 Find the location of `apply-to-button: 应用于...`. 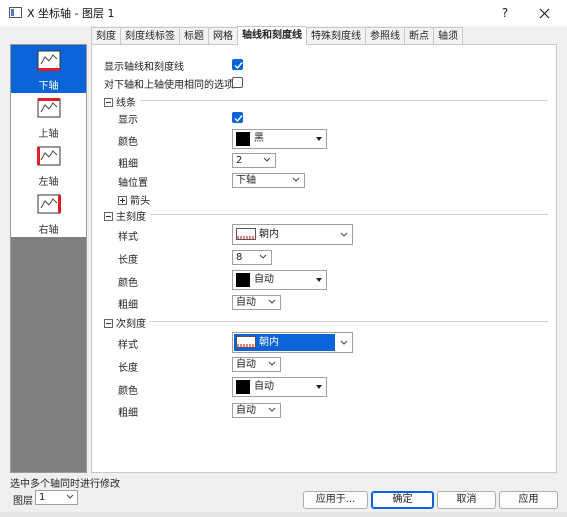

apply-to-button: 应用于... is located at coordinates (335, 500).